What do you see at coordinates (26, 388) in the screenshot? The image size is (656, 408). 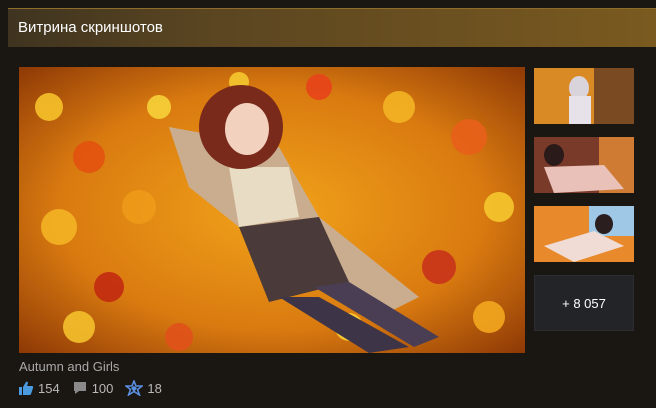 I see `thumbs-up-icon` at bounding box center [26, 388].